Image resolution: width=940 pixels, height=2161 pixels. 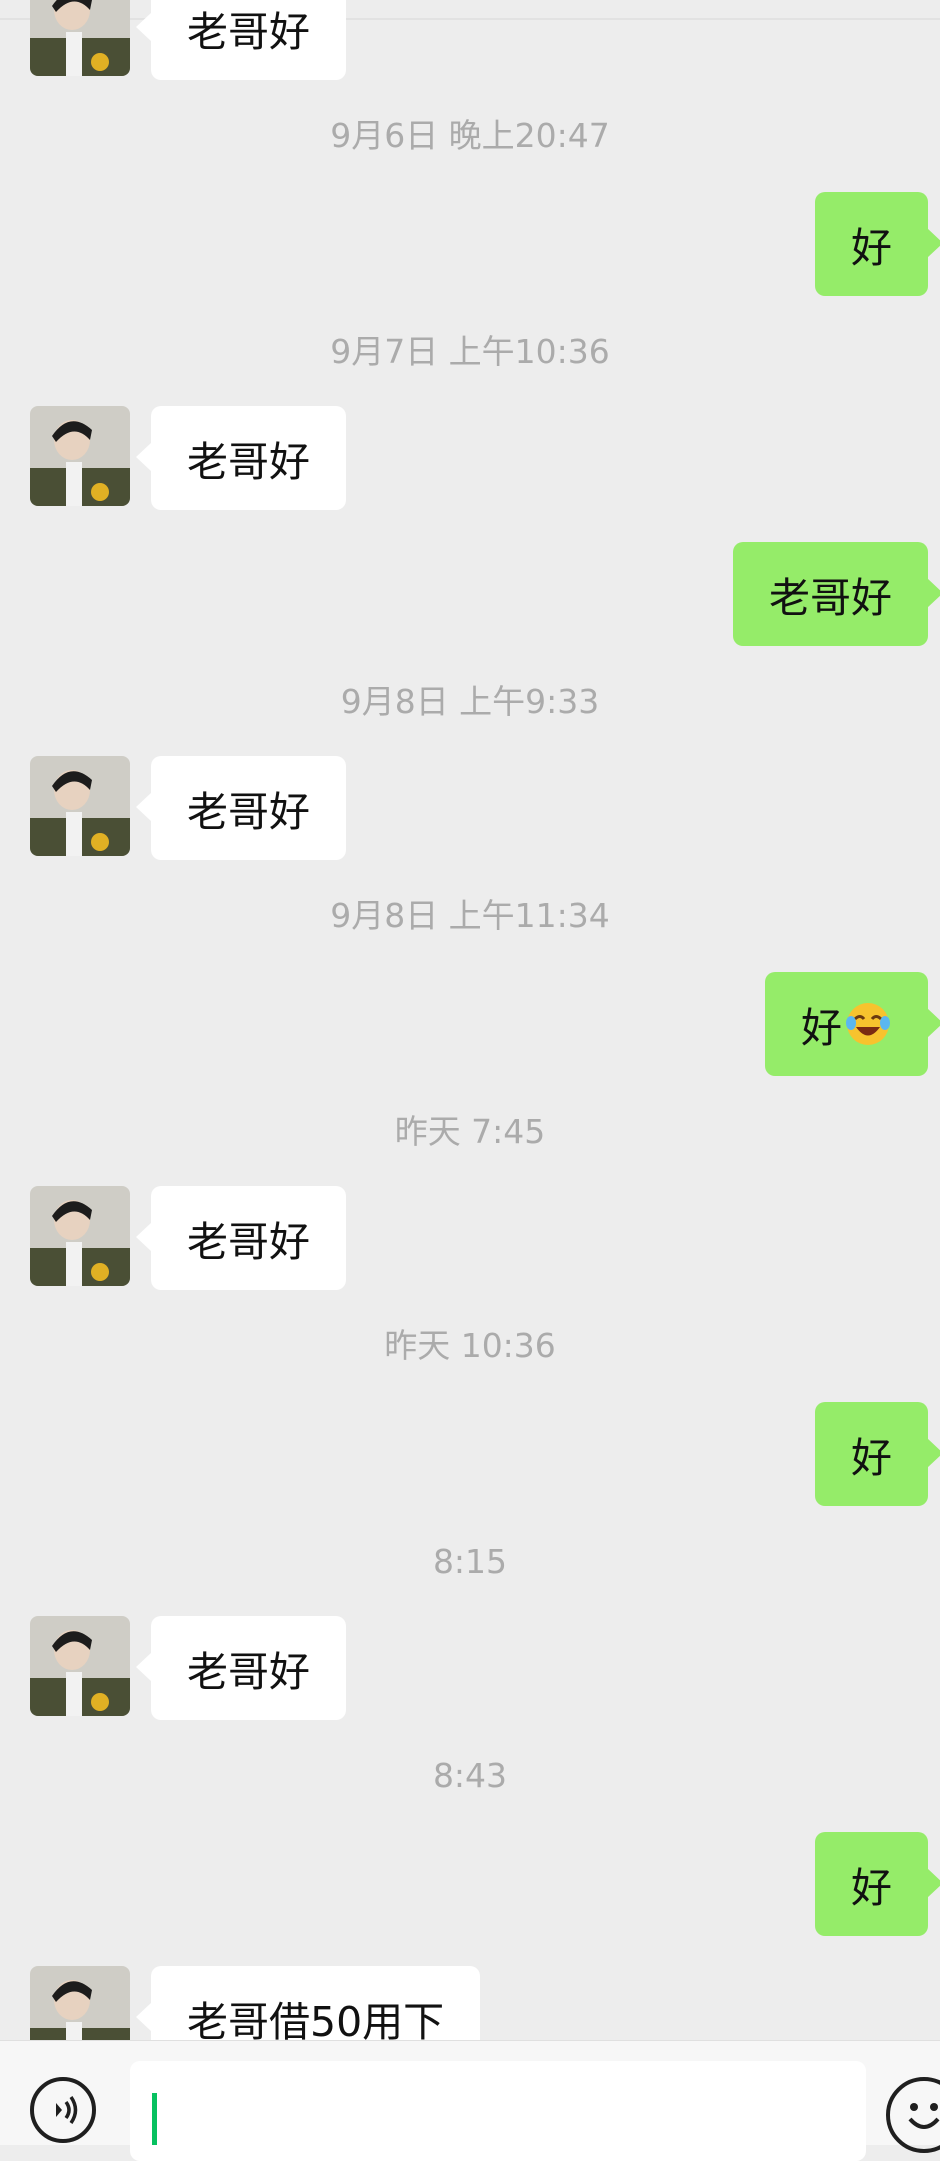 I want to click on incoming-message-bubble: 老哥借50用下, so click(x=308, y=2003).